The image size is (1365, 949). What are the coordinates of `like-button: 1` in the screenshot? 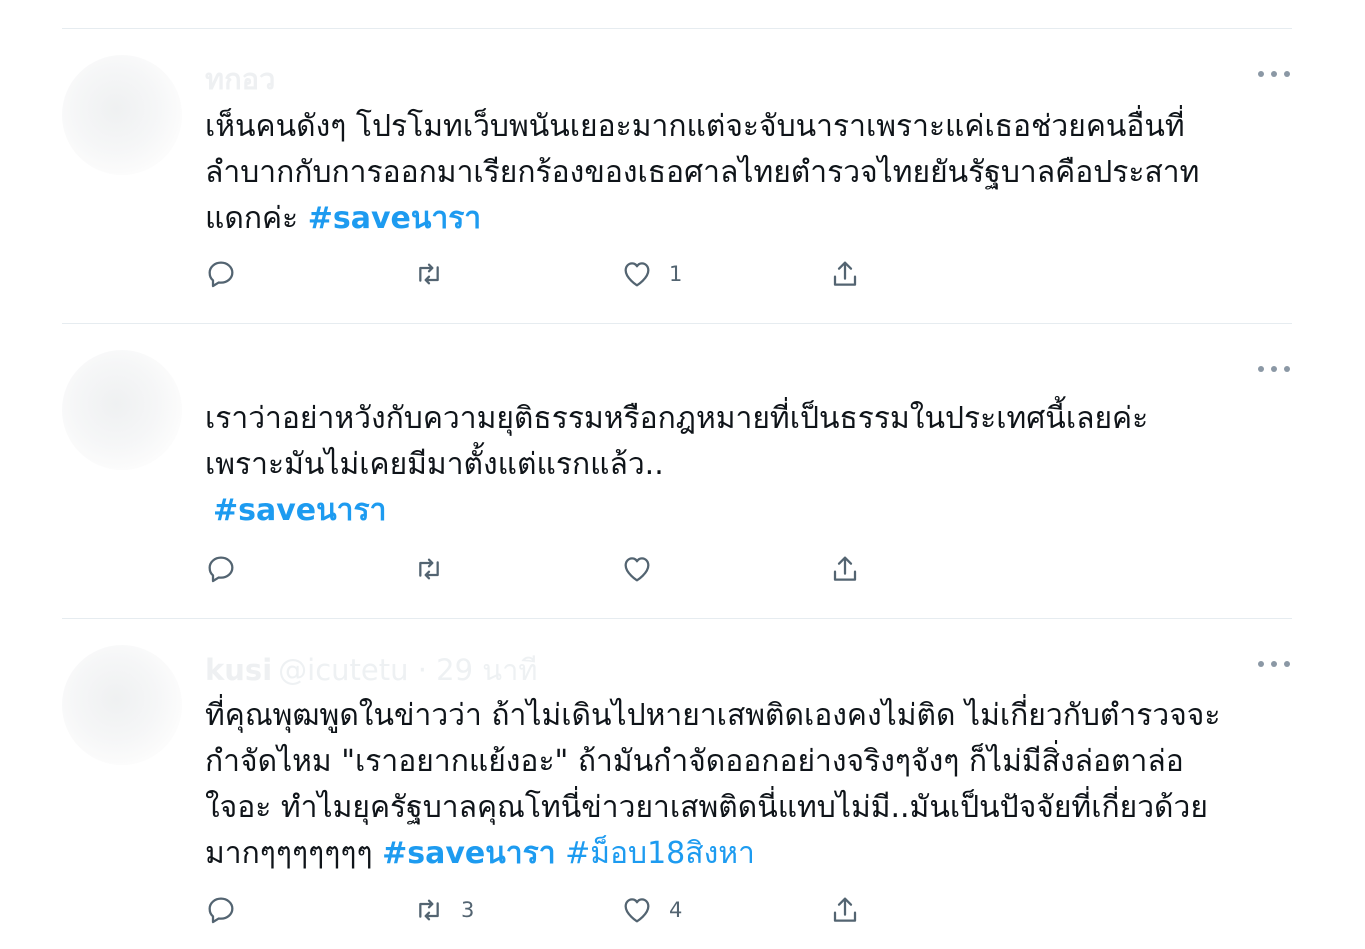 It's located at (651, 274).